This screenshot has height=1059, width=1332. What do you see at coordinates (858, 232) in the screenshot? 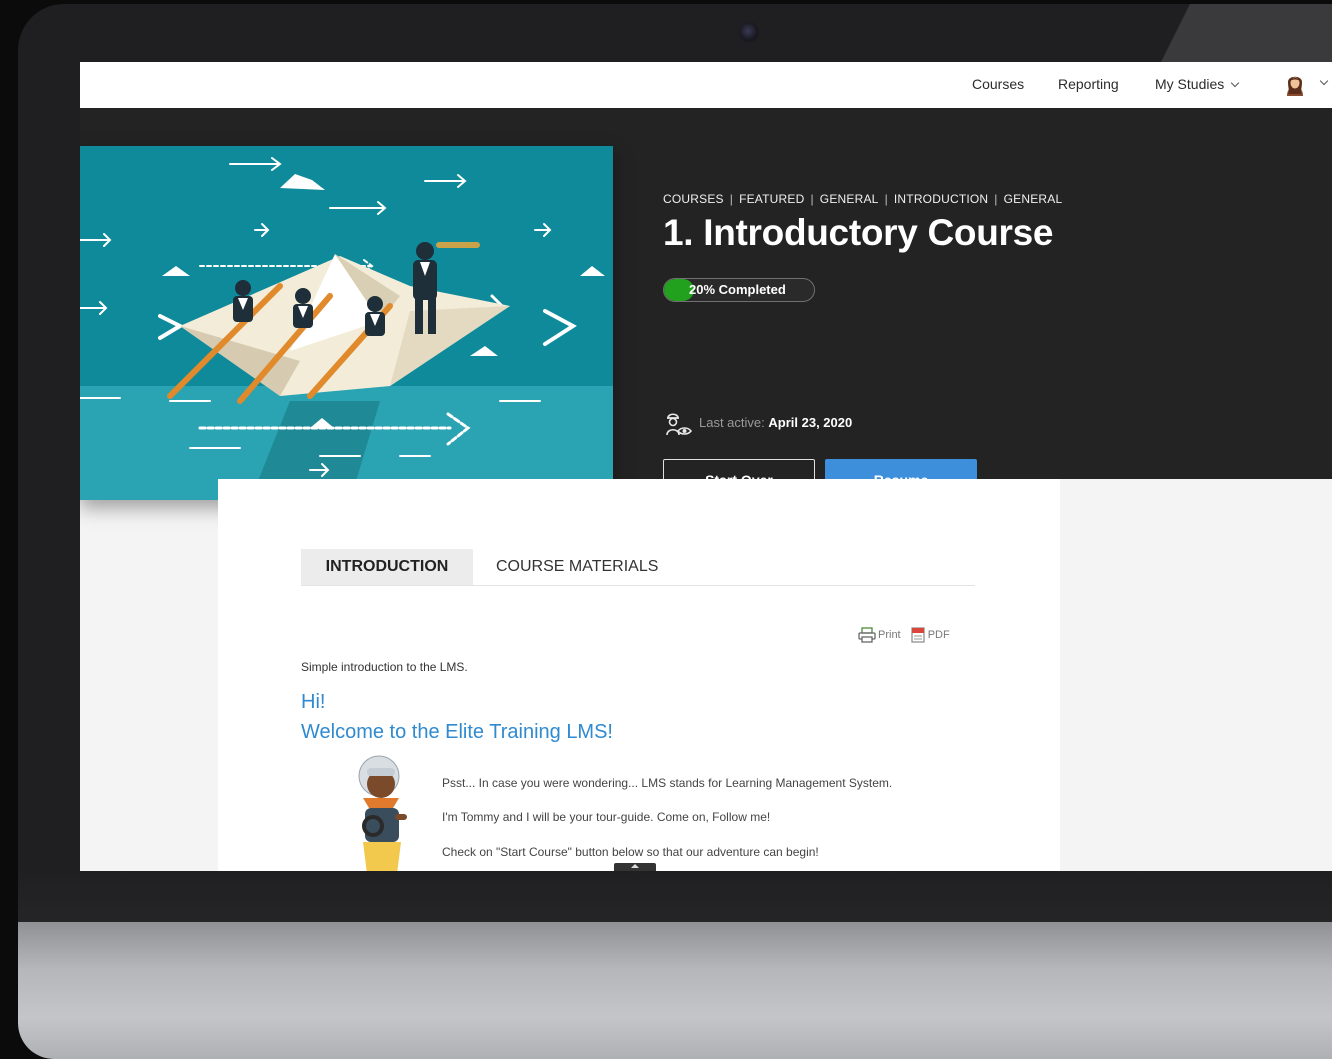
I see `course-title: 1. Introductory Course` at bounding box center [858, 232].